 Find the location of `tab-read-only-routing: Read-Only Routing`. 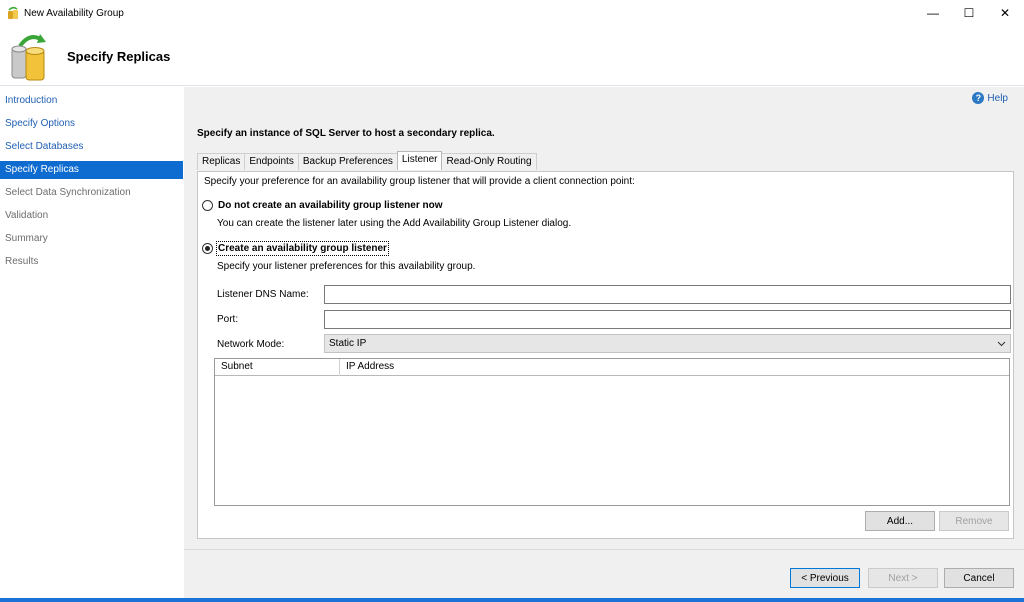

tab-read-only-routing: Read-Only Routing is located at coordinates (489, 161).